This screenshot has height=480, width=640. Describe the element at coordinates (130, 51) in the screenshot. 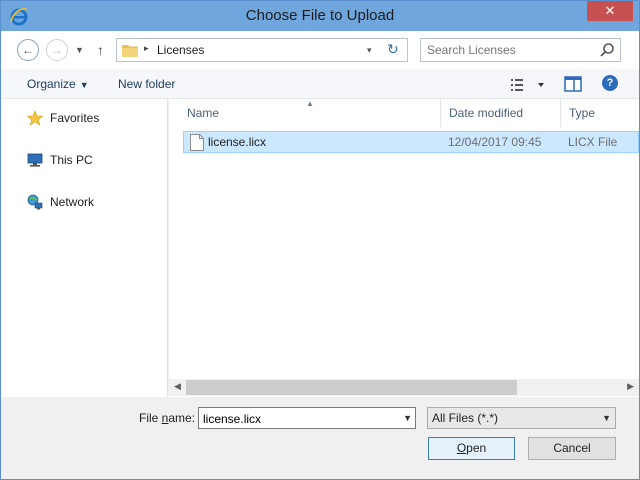

I see `folder-icon` at that location.